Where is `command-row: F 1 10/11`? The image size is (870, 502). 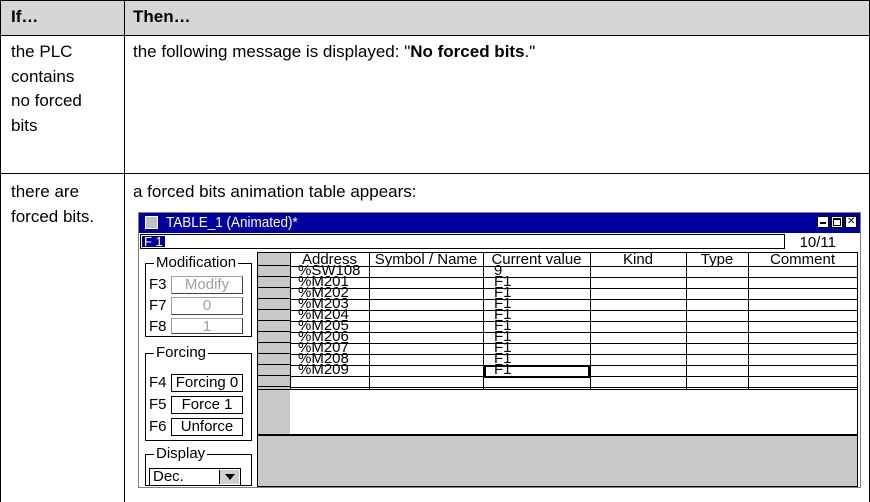 command-row: F 1 10/11 is located at coordinates (499, 242).